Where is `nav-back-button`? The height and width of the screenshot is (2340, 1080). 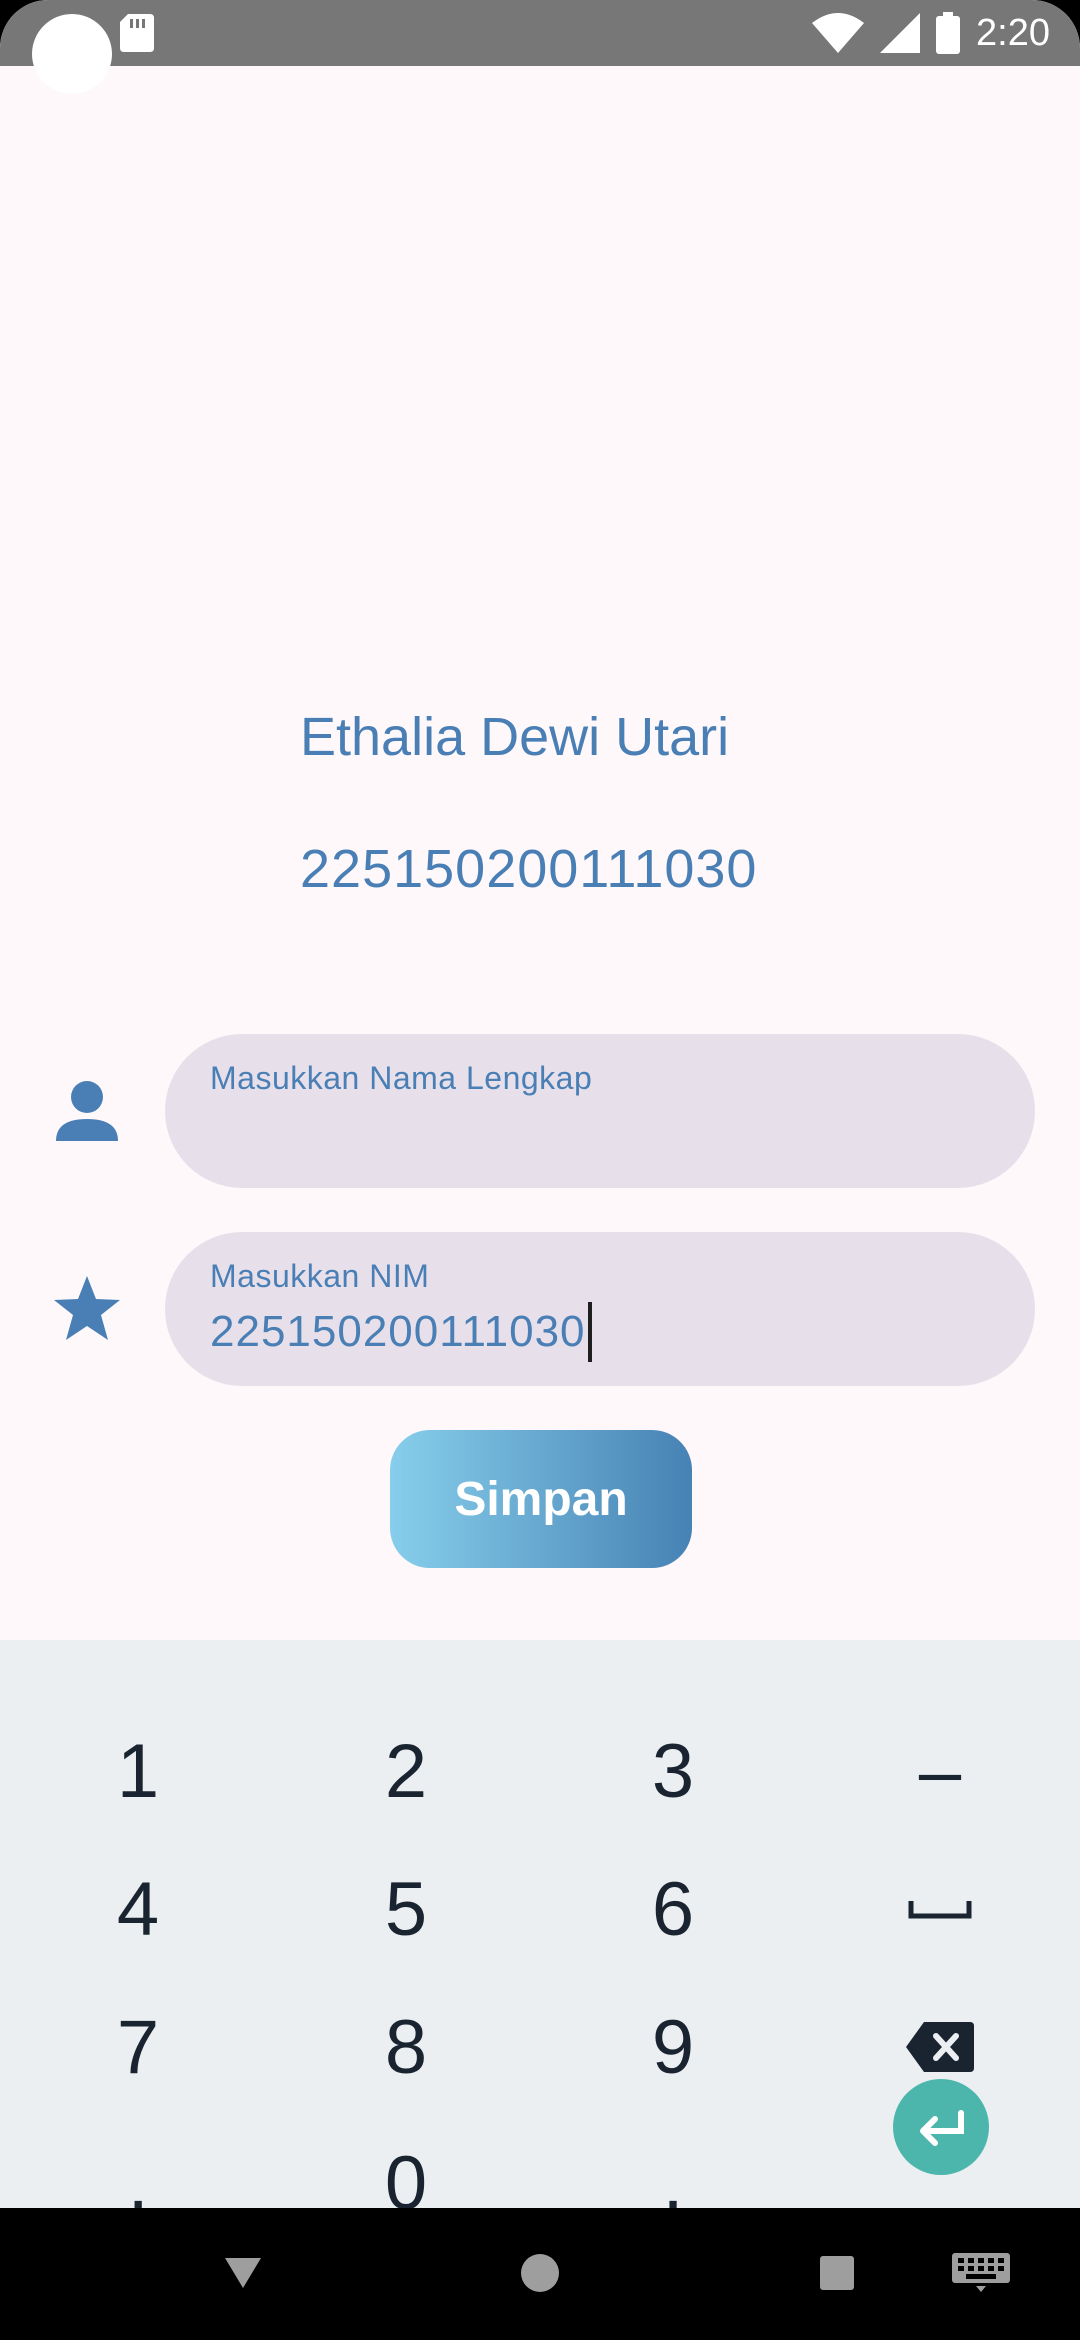
nav-back-button is located at coordinates (243, 2273).